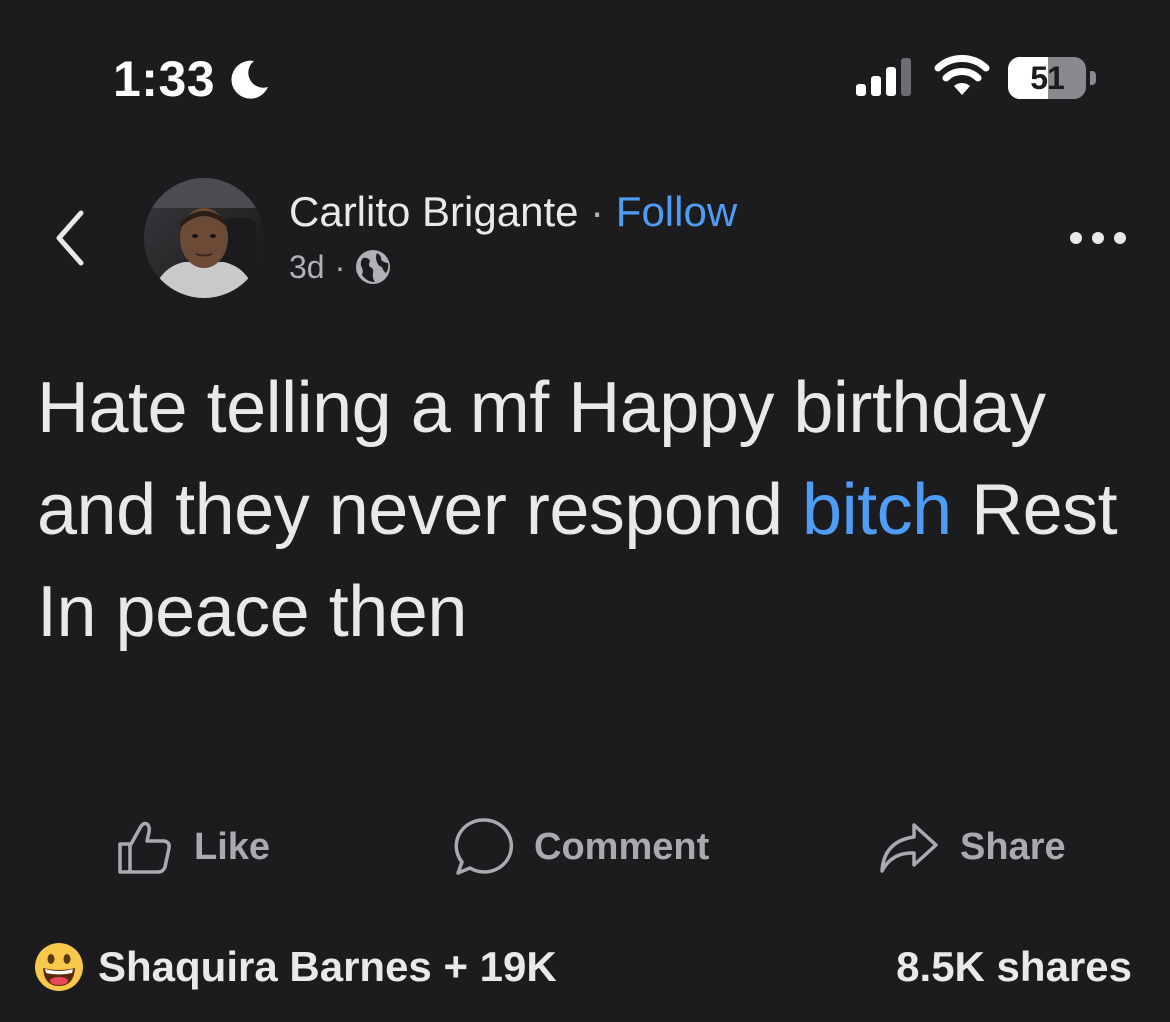  Describe the element at coordinates (373, 267) in the screenshot. I see `globe-icon` at that location.